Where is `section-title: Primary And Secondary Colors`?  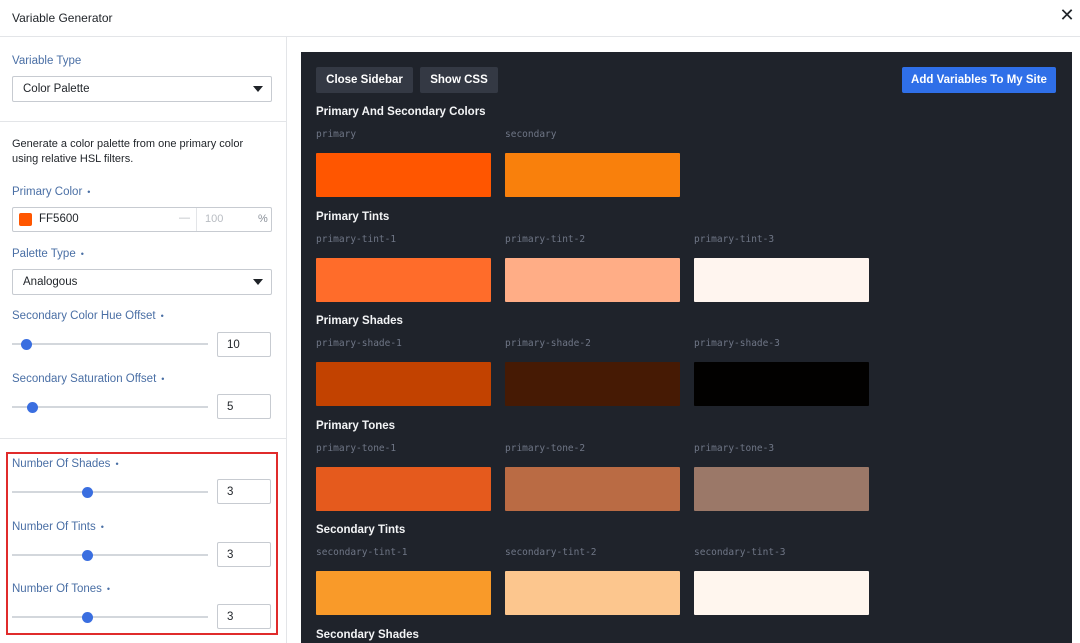
section-title: Primary And Secondary Colors is located at coordinates (401, 112).